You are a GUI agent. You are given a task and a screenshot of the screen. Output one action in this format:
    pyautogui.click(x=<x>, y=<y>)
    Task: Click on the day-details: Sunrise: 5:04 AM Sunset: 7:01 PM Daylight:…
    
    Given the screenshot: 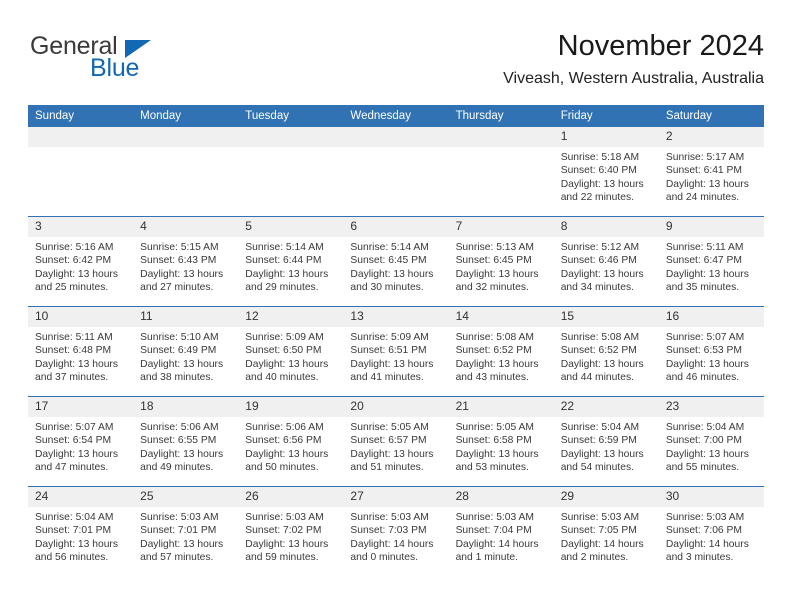 What is the action you would take?
    pyautogui.click(x=80, y=535)
    